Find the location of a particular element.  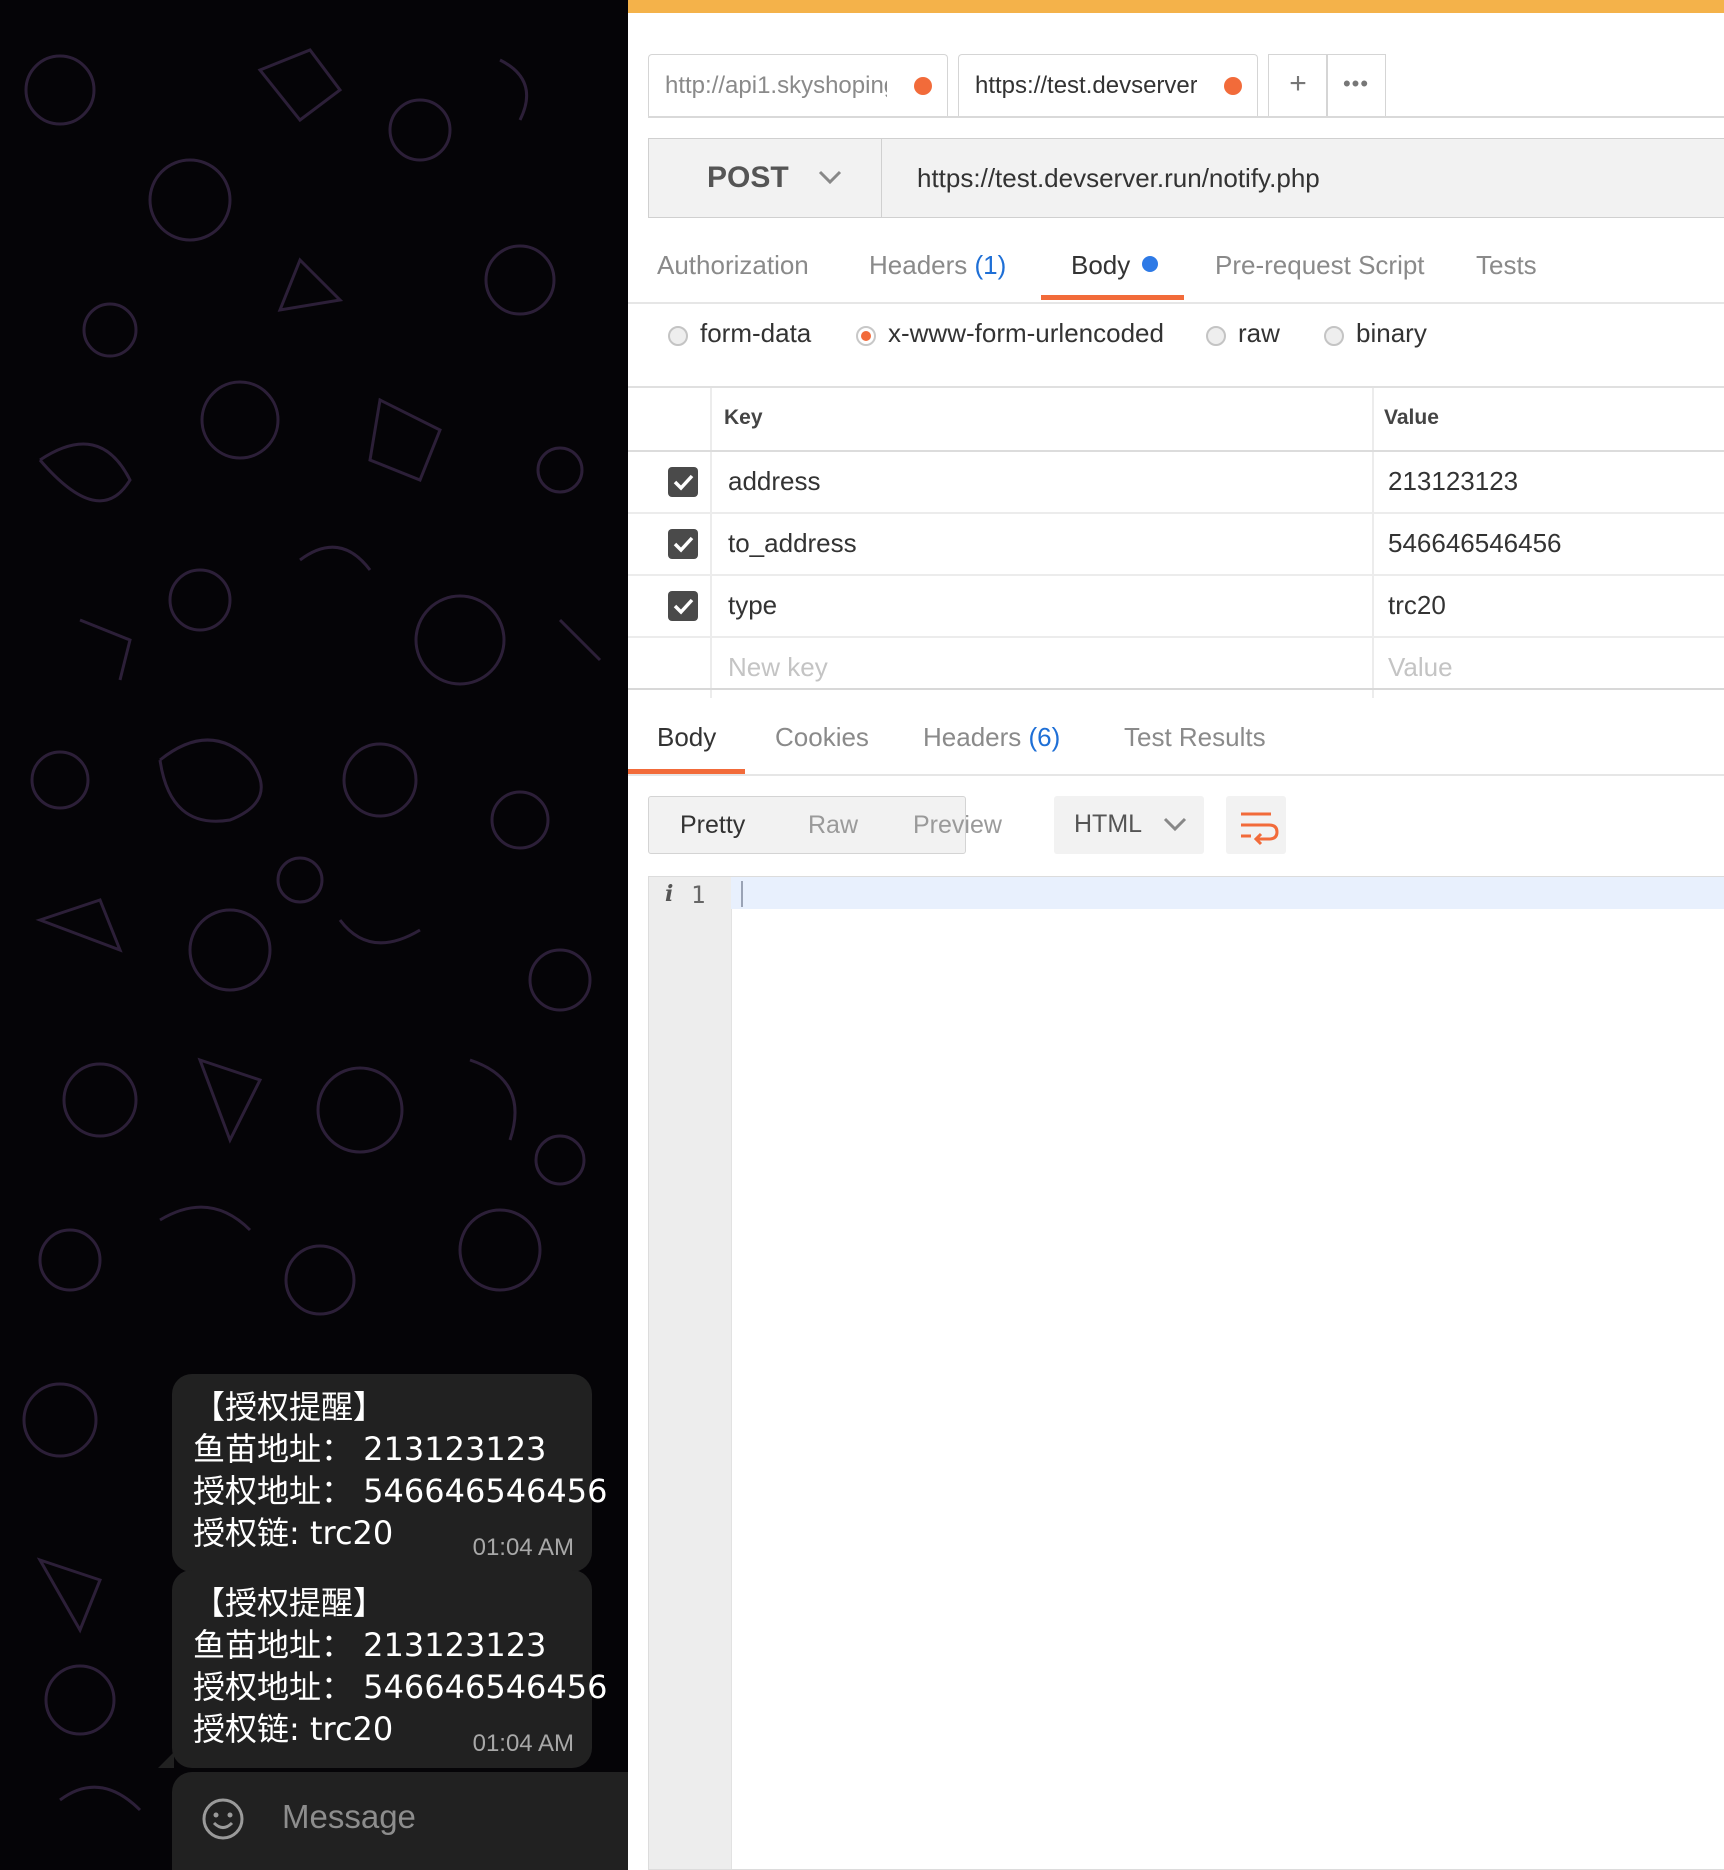

param-key: to_address is located at coordinates (792, 543).